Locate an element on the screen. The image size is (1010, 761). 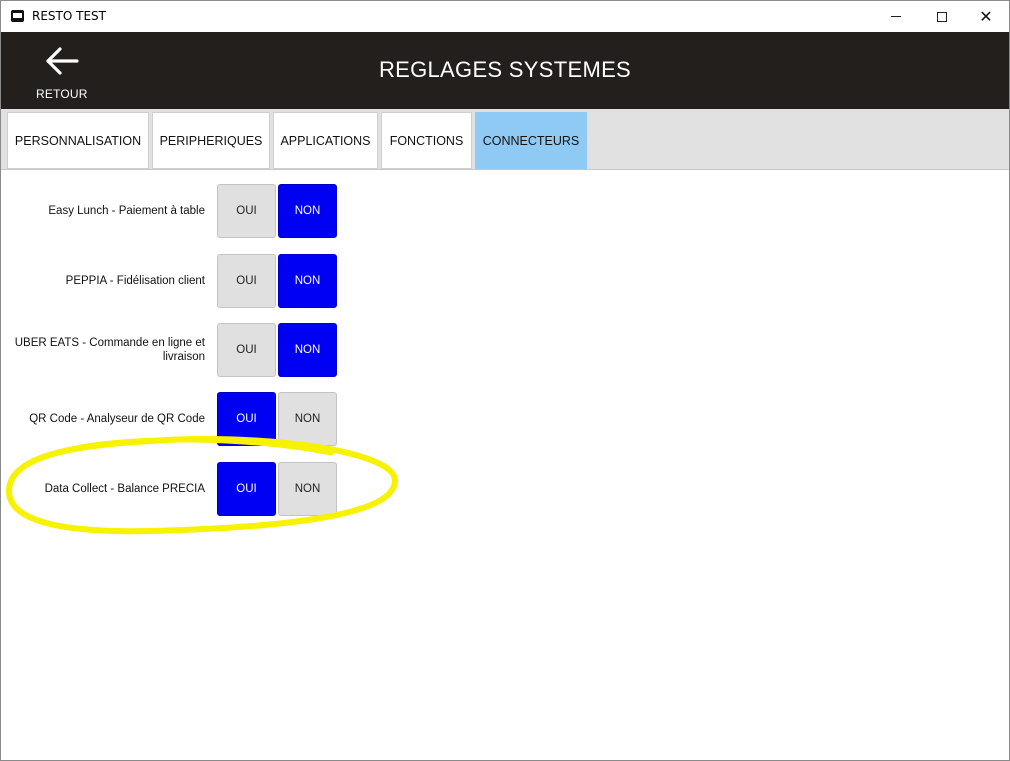
maximize-icon is located at coordinates (942, 16).